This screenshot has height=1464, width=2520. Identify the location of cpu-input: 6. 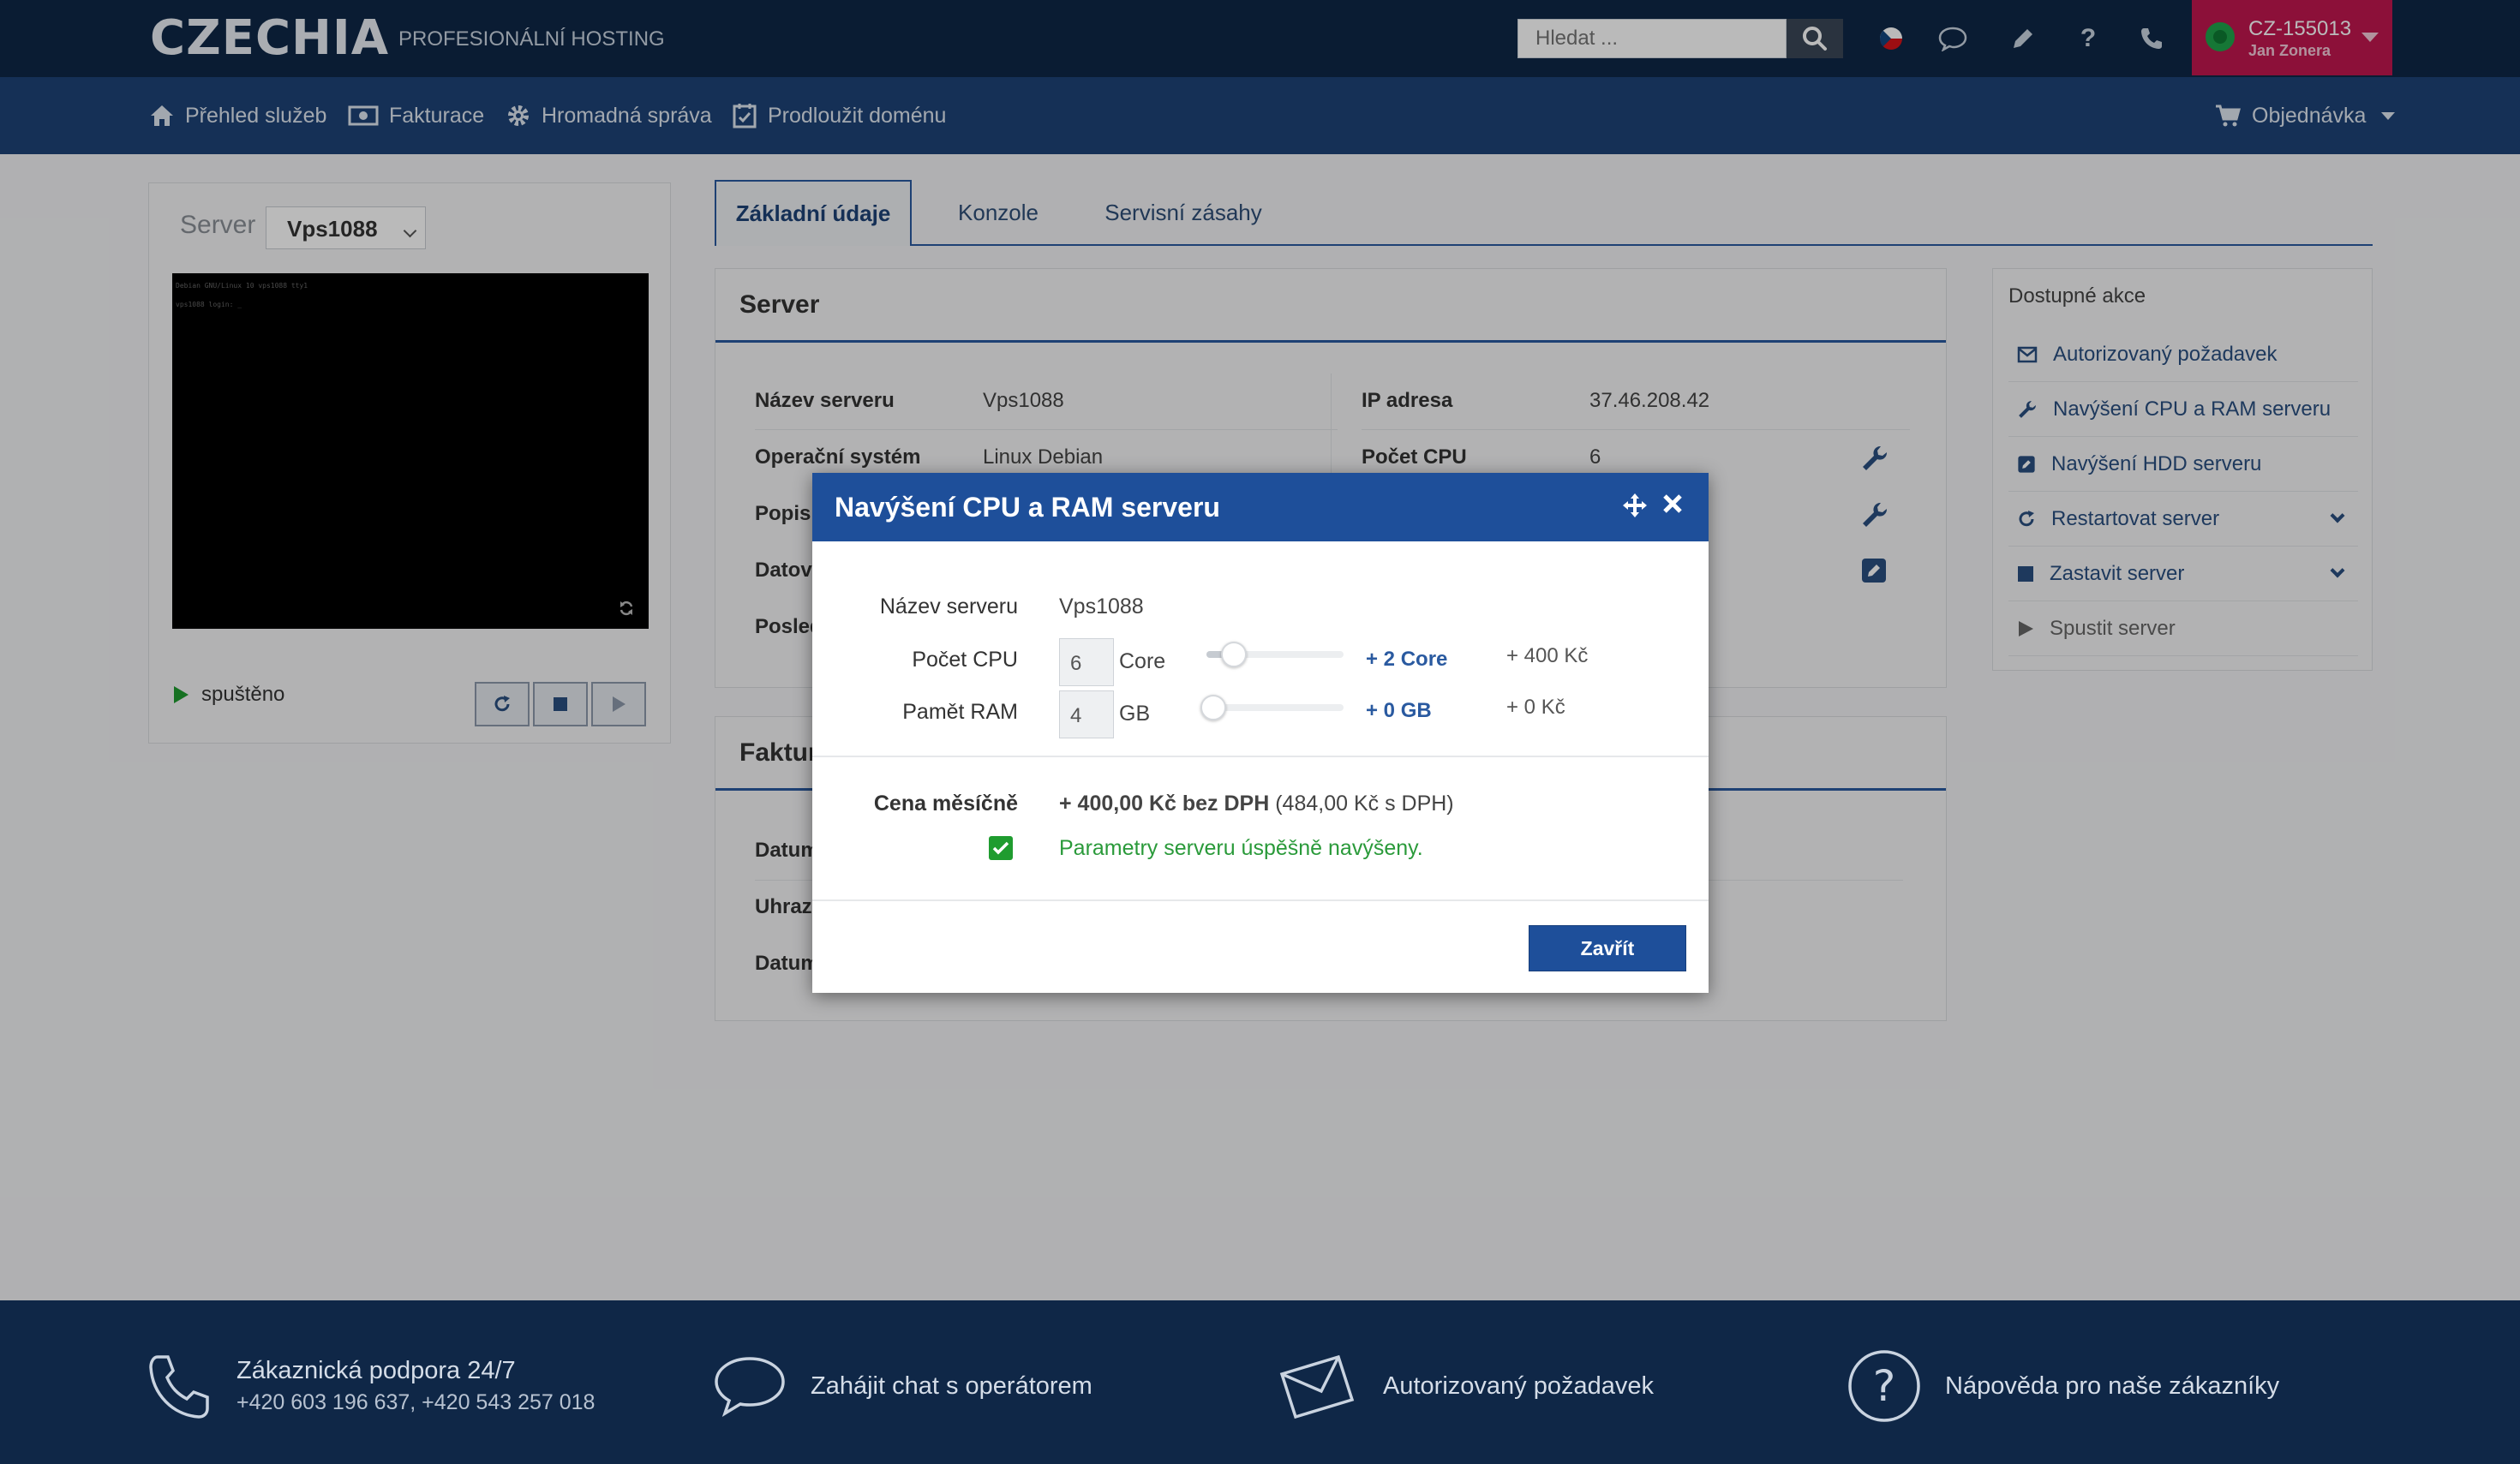
(1086, 662).